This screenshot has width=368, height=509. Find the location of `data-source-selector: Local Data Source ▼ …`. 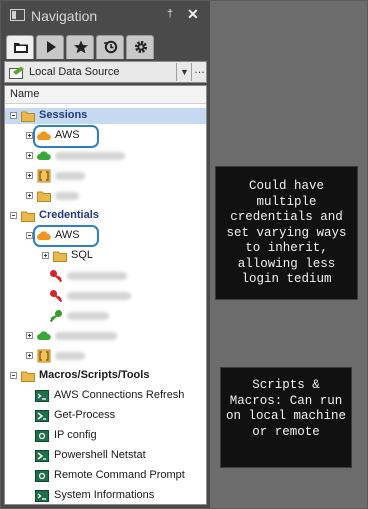

data-source-selector: Local Data Source ▼ … is located at coordinates (105, 72).